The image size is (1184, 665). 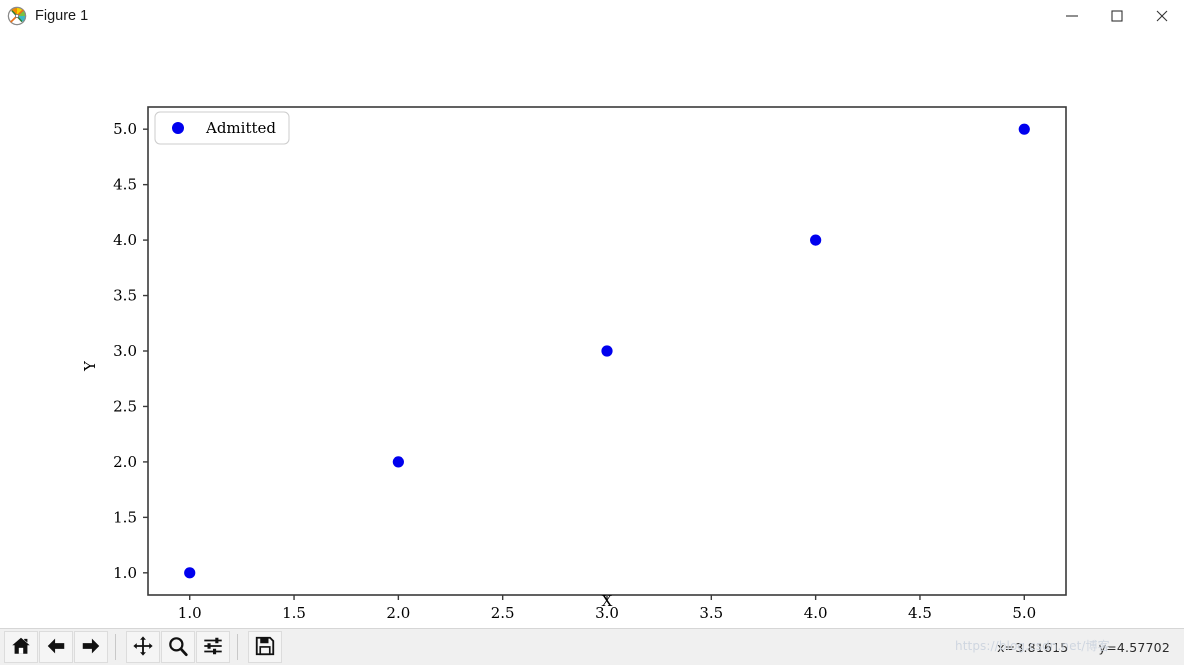 What do you see at coordinates (1024, 613) in the screenshot?
I see `x-tick-label: 5.0` at bounding box center [1024, 613].